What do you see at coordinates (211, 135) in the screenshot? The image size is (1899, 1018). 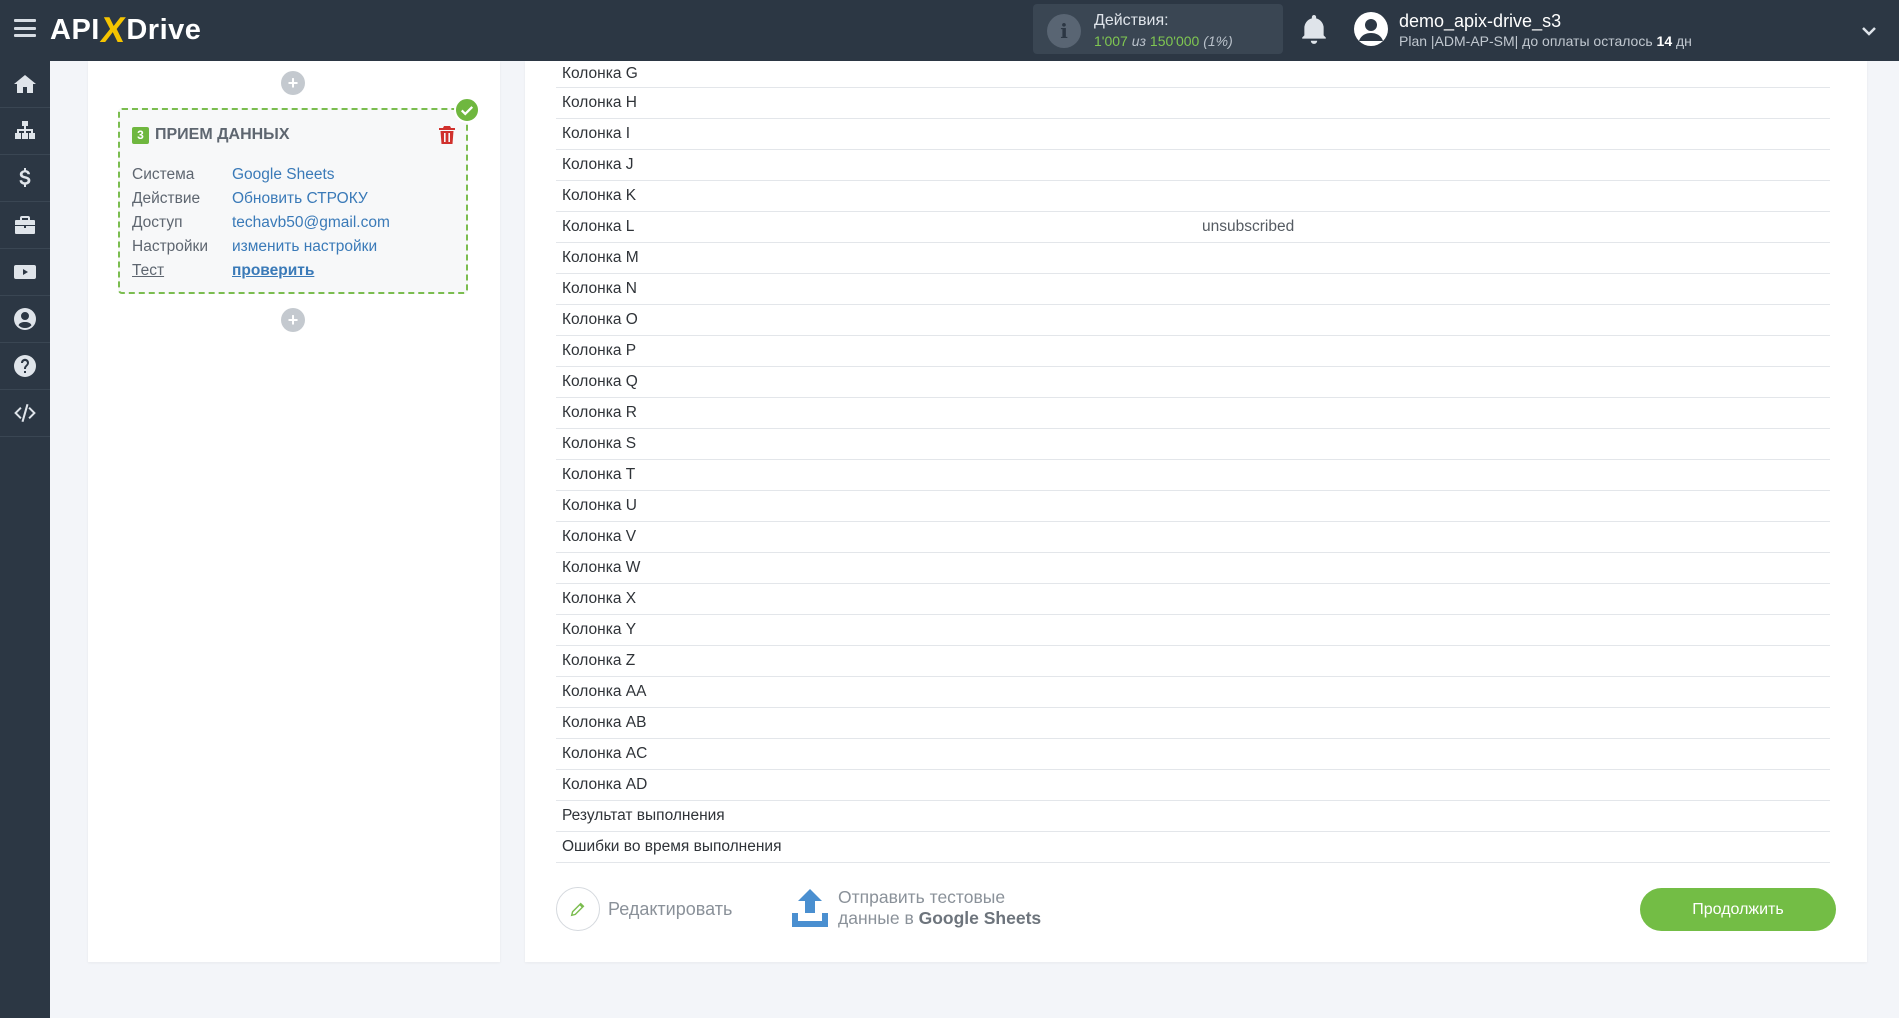 I see `step-title: 3 ПРИЕМ ДАННЫХ` at bounding box center [211, 135].